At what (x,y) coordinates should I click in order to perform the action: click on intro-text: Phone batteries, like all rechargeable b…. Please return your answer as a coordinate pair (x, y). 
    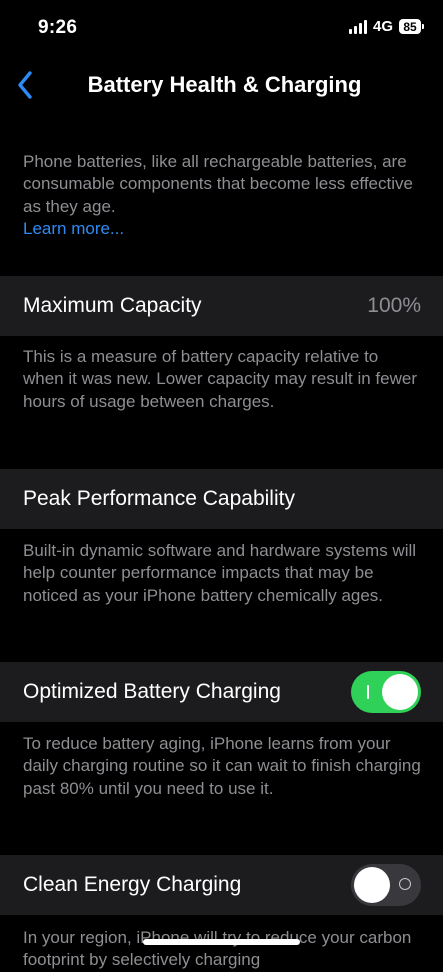
    Looking at the image, I should click on (218, 184).